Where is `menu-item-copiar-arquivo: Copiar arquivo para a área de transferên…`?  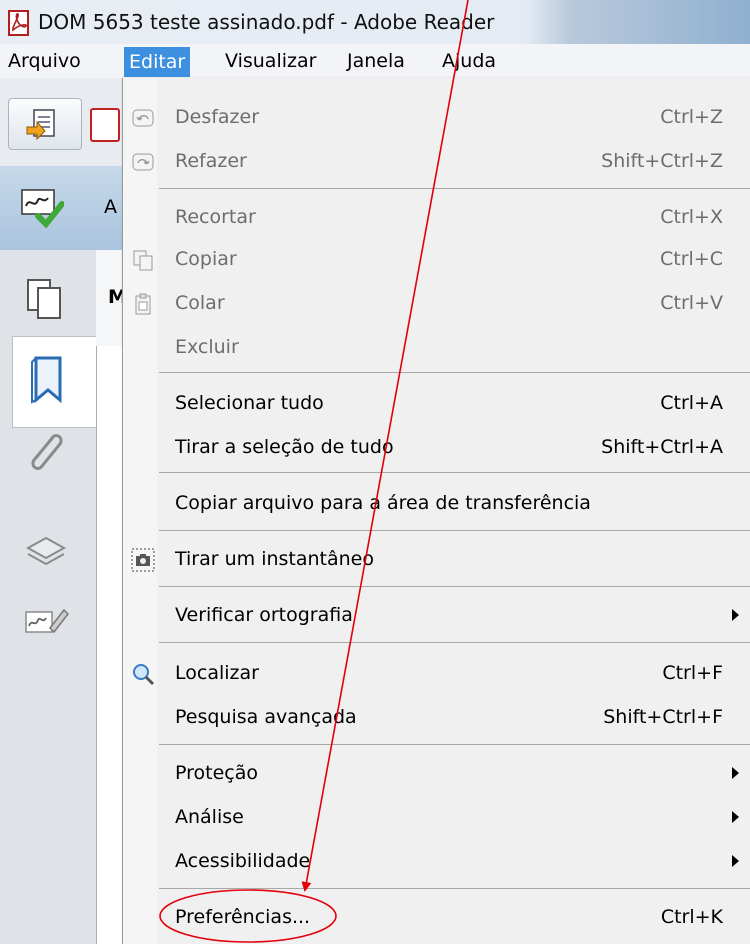 menu-item-copiar-arquivo: Copiar arquivo para a área de transferên… is located at coordinates (436, 504).